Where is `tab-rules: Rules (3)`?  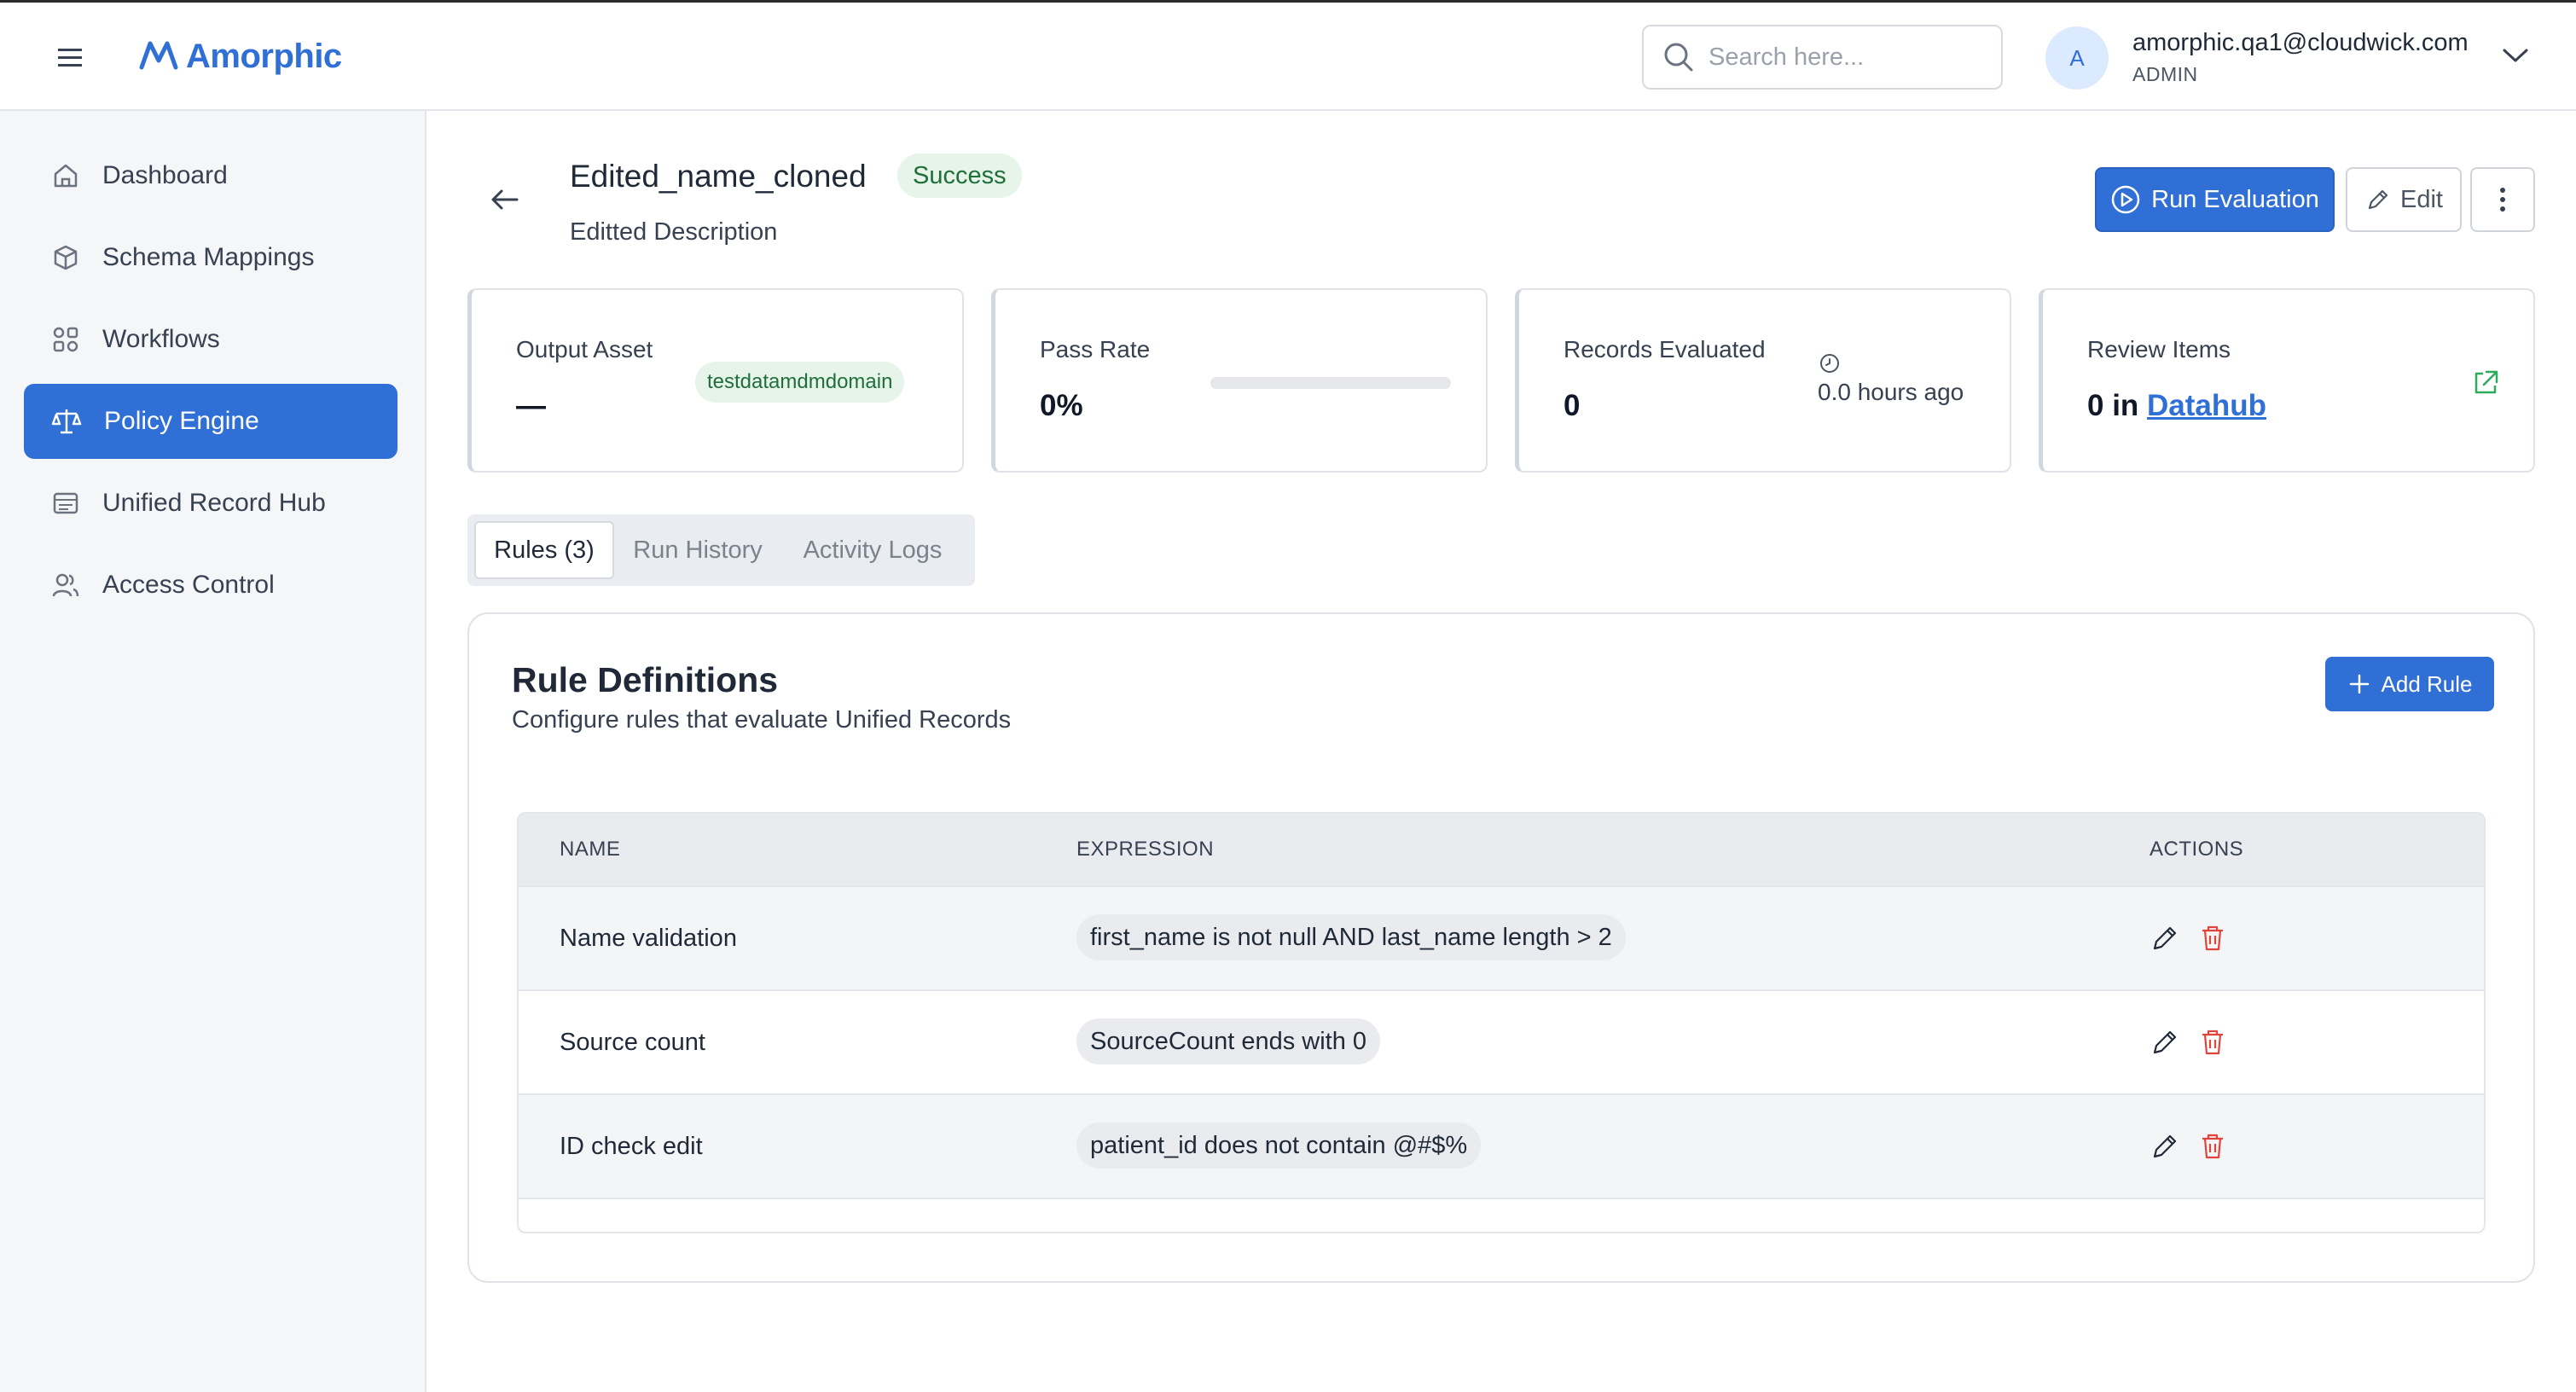
tab-rules: Rules (3) is located at coordinates (544, 550).